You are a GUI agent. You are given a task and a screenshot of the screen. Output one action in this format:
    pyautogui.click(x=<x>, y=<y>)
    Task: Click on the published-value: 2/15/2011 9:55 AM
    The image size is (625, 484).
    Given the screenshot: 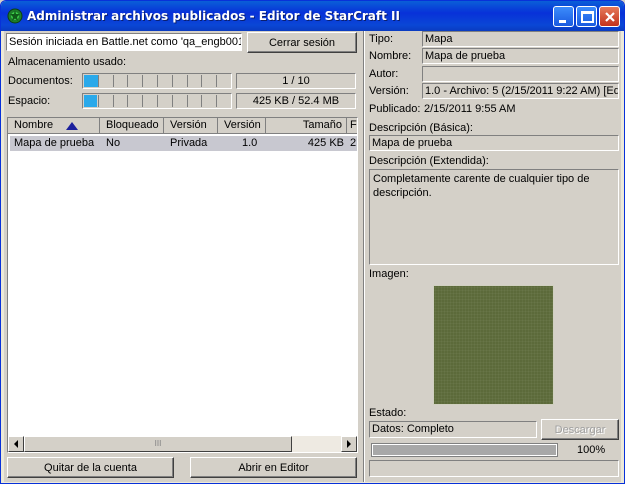 What is the action you would take?
    pyautogui.click(x=470, y=109)
    